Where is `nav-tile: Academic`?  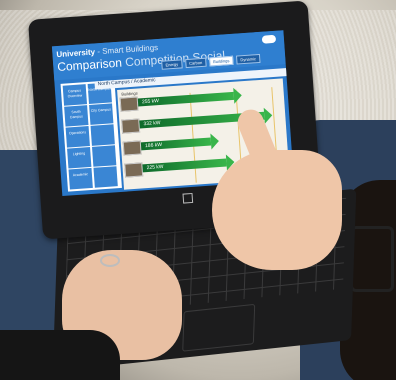 nav-tile: Academic is located at coordinates (80, 178).